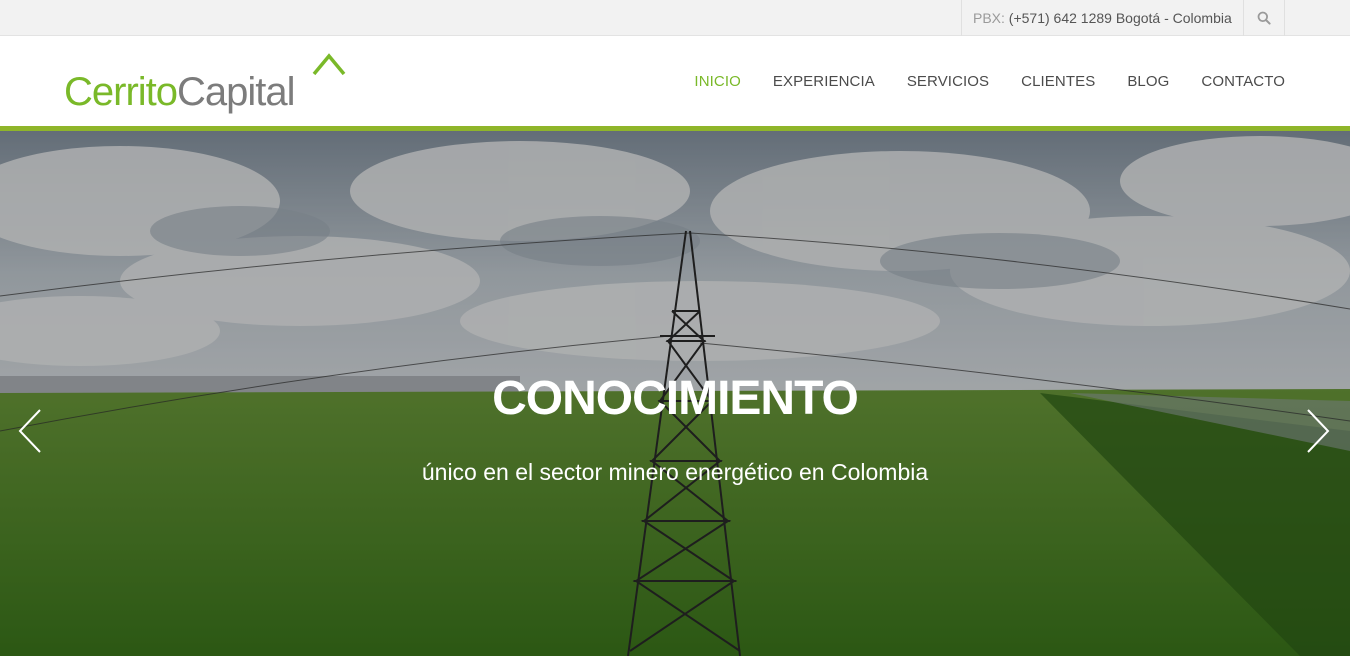 Image resolution: width=1350 pixels, height=656 pixels. I want to click on contact-info: PBX: (+571) 642 1289 Bogotá - Colombia, so click(1102, 18).